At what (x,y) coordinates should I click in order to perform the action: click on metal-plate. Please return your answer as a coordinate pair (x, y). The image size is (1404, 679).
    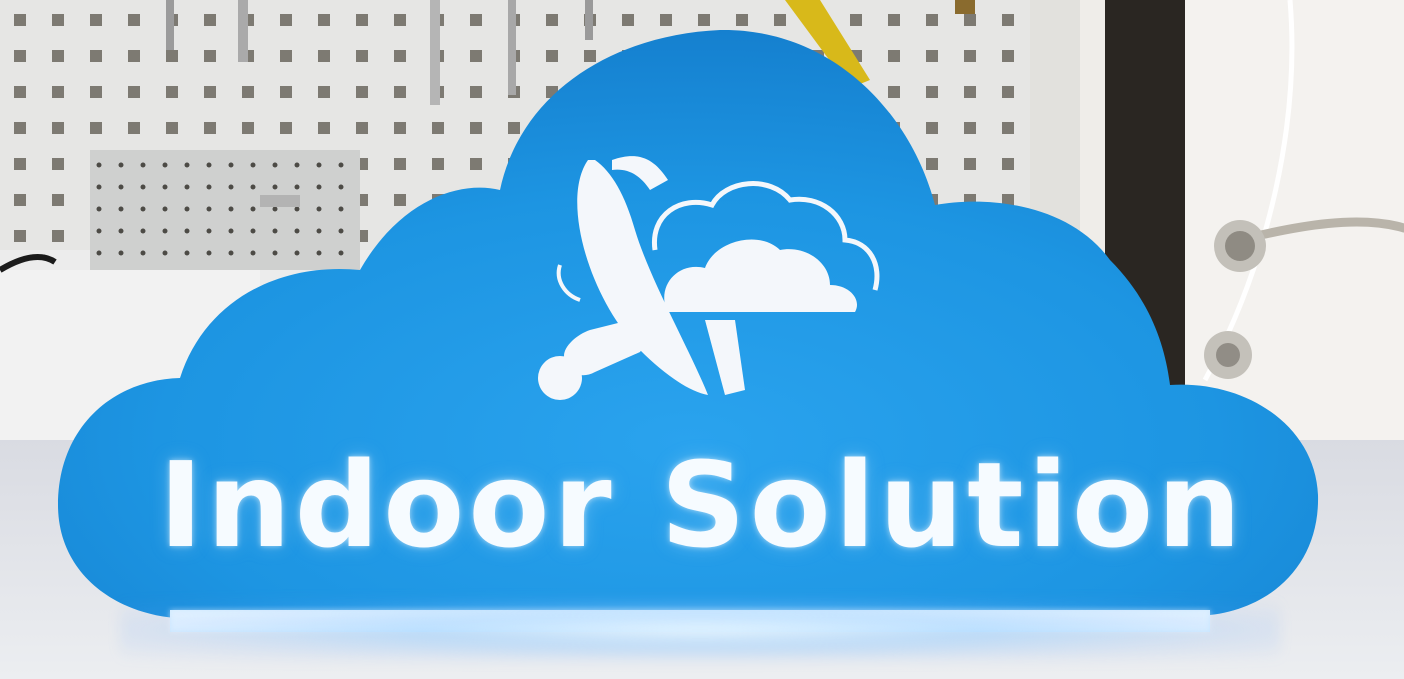
    Looking at the image, I should click on (225, 210).